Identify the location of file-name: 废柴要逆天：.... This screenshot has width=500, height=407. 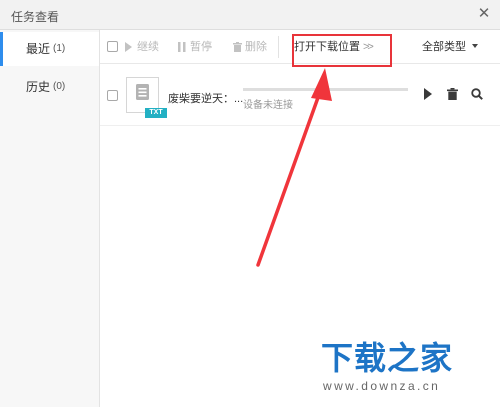
(206, 99).